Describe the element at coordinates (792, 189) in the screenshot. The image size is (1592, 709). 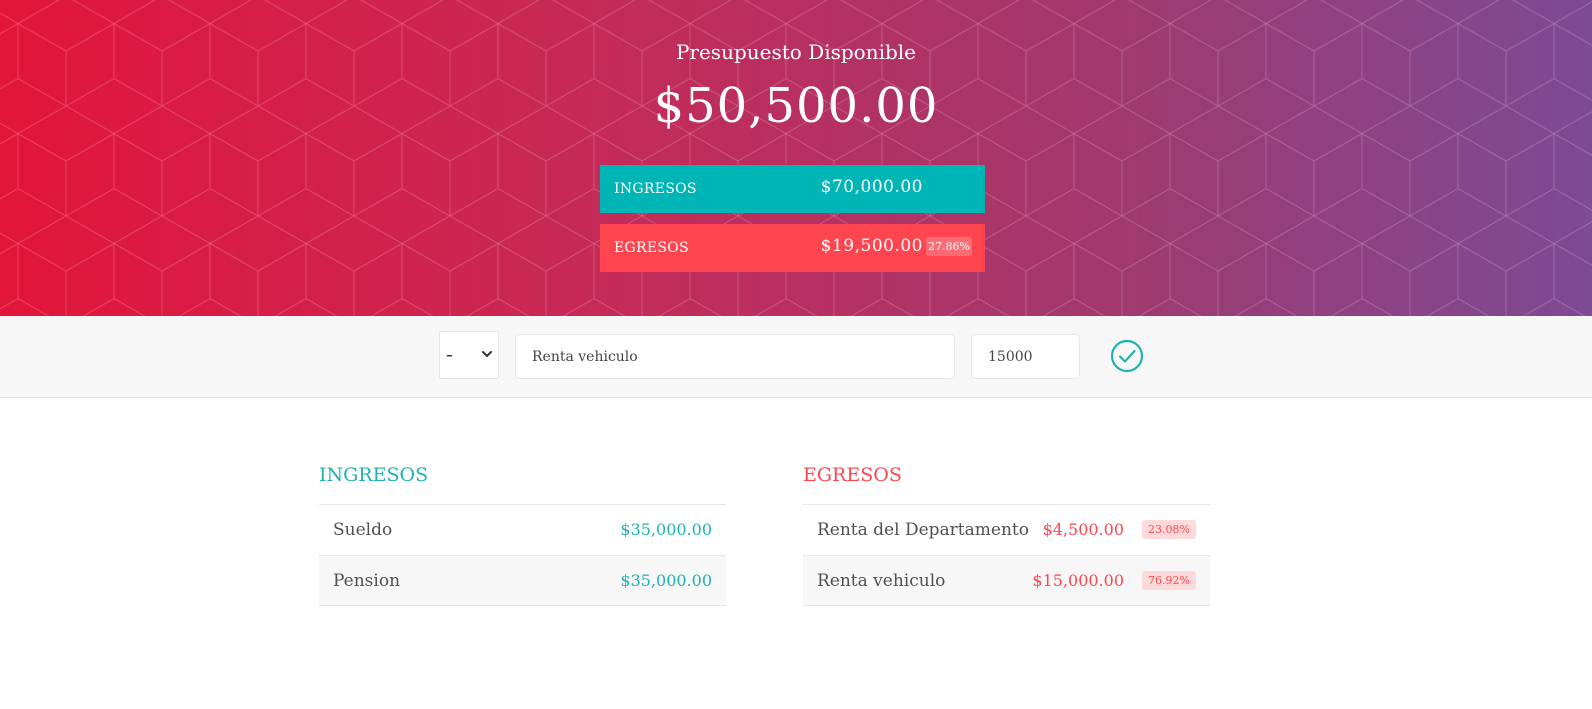
I see `income-summary: INGRESOS $70,000.00` at that location.